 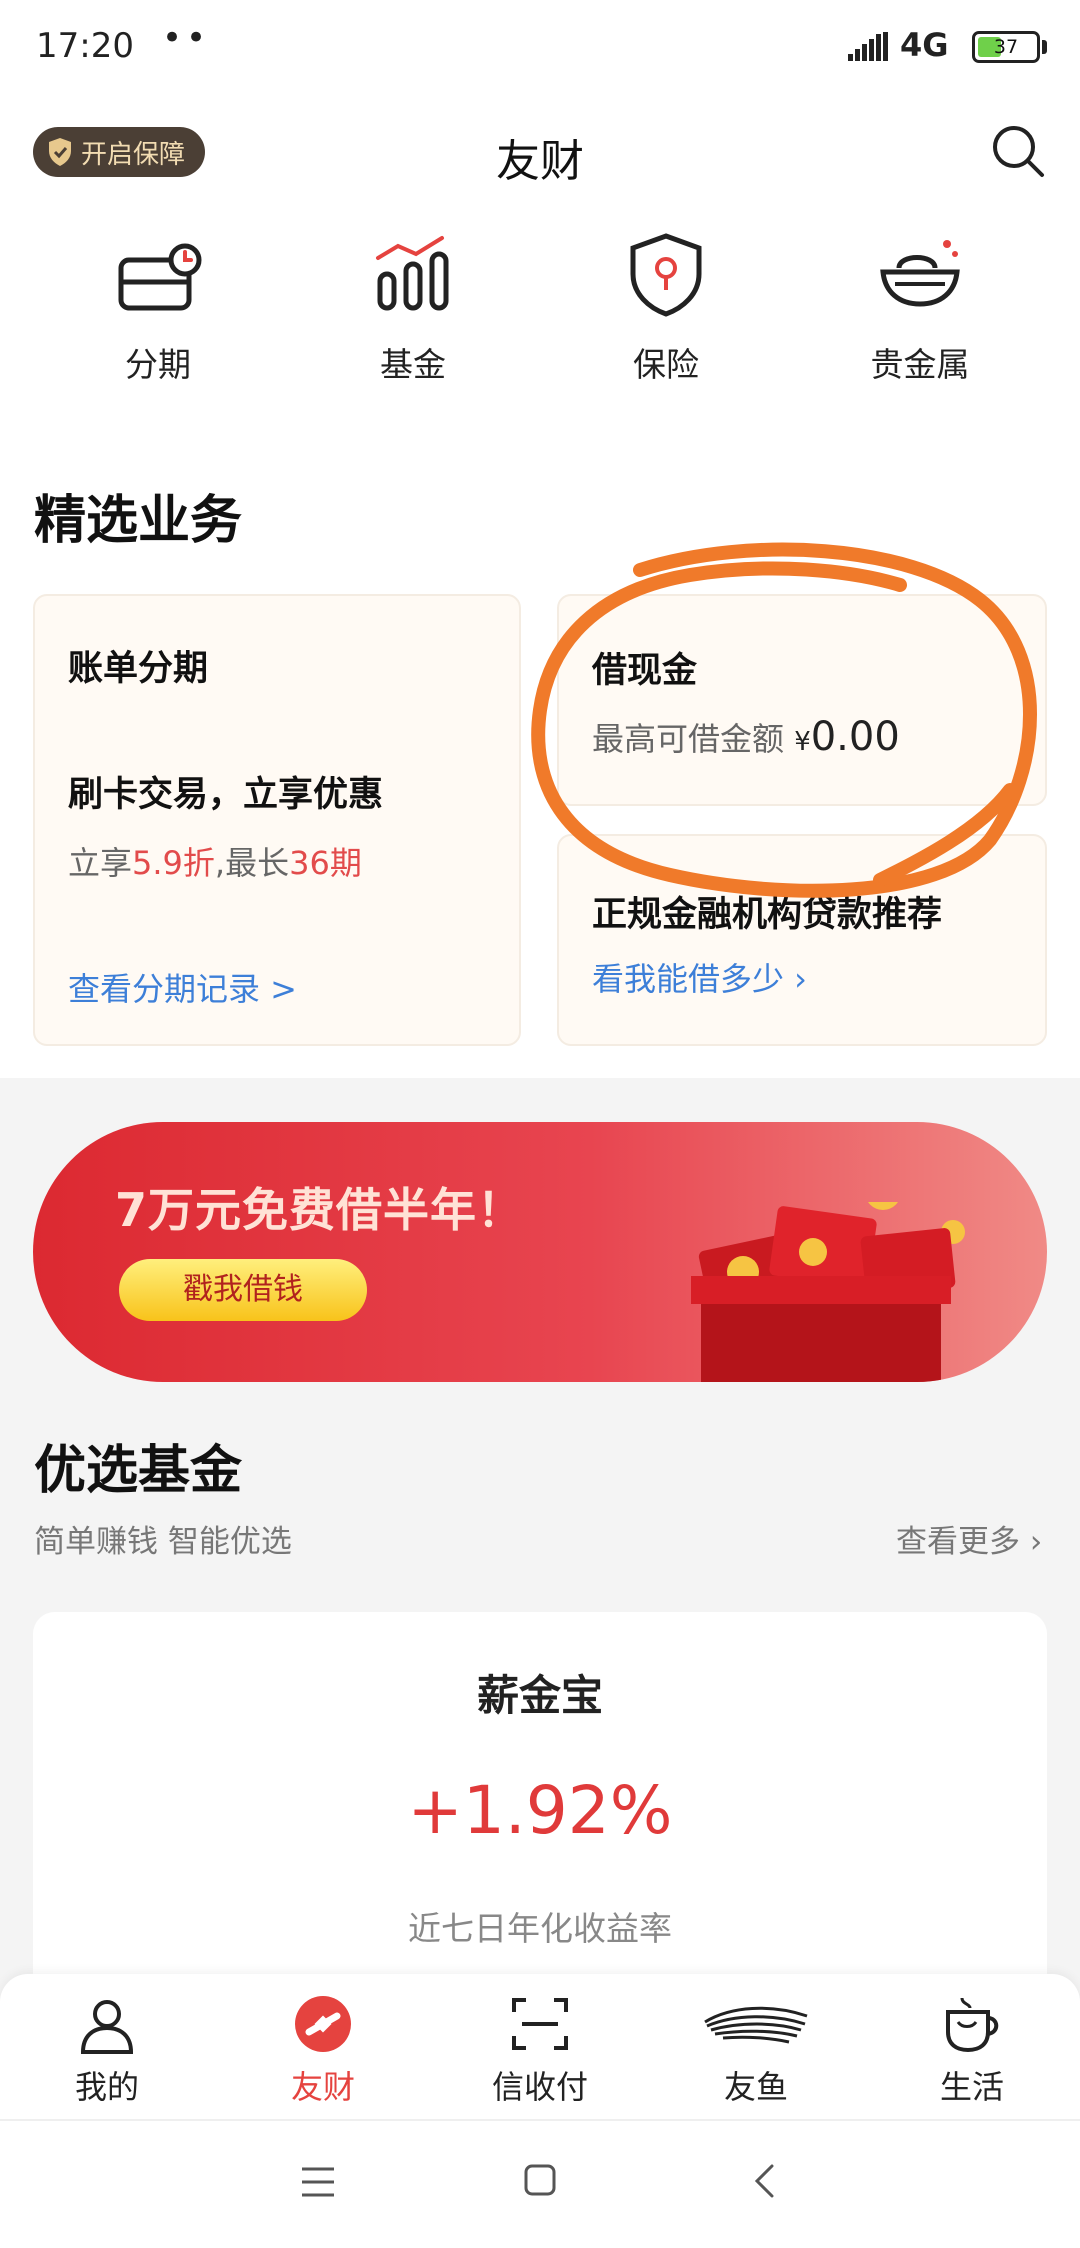 I want to click on borrow-button: 戳我借钱, so click(x=243, y=1290).